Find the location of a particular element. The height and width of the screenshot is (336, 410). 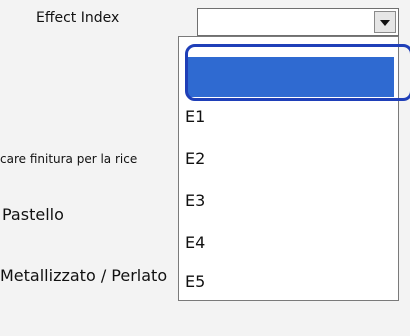

dropdown-option-e5: E5 is located at coordinates (288, 281).